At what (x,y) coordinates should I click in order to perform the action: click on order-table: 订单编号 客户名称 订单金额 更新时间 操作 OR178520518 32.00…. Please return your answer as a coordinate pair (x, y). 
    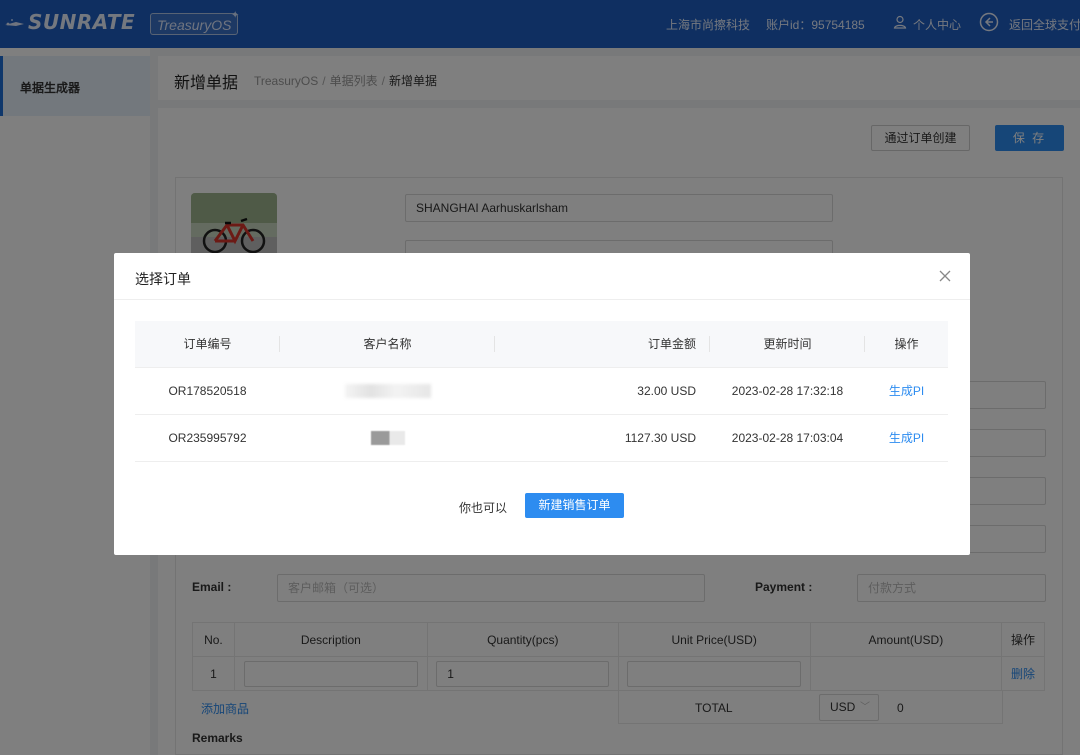
    Looking at the image, I should click on (541, 391).